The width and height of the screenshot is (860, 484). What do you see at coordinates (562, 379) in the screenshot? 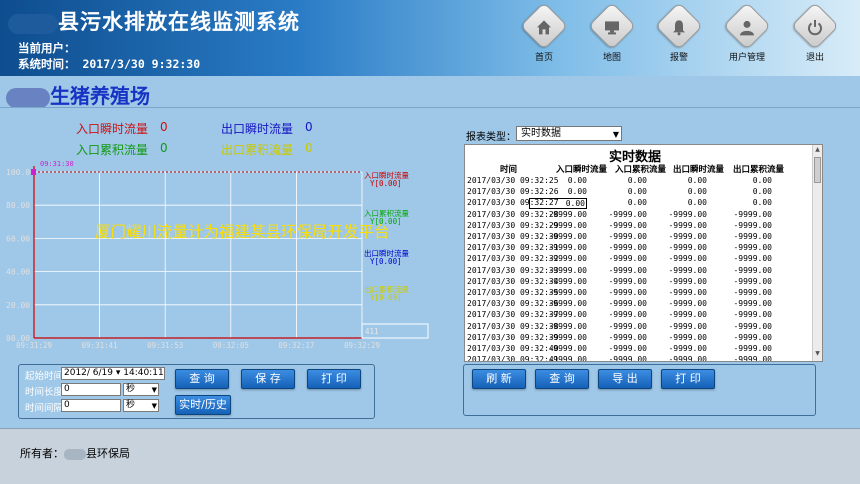
I see `report-query-button: 查 询` at bounding box center [562, 379].